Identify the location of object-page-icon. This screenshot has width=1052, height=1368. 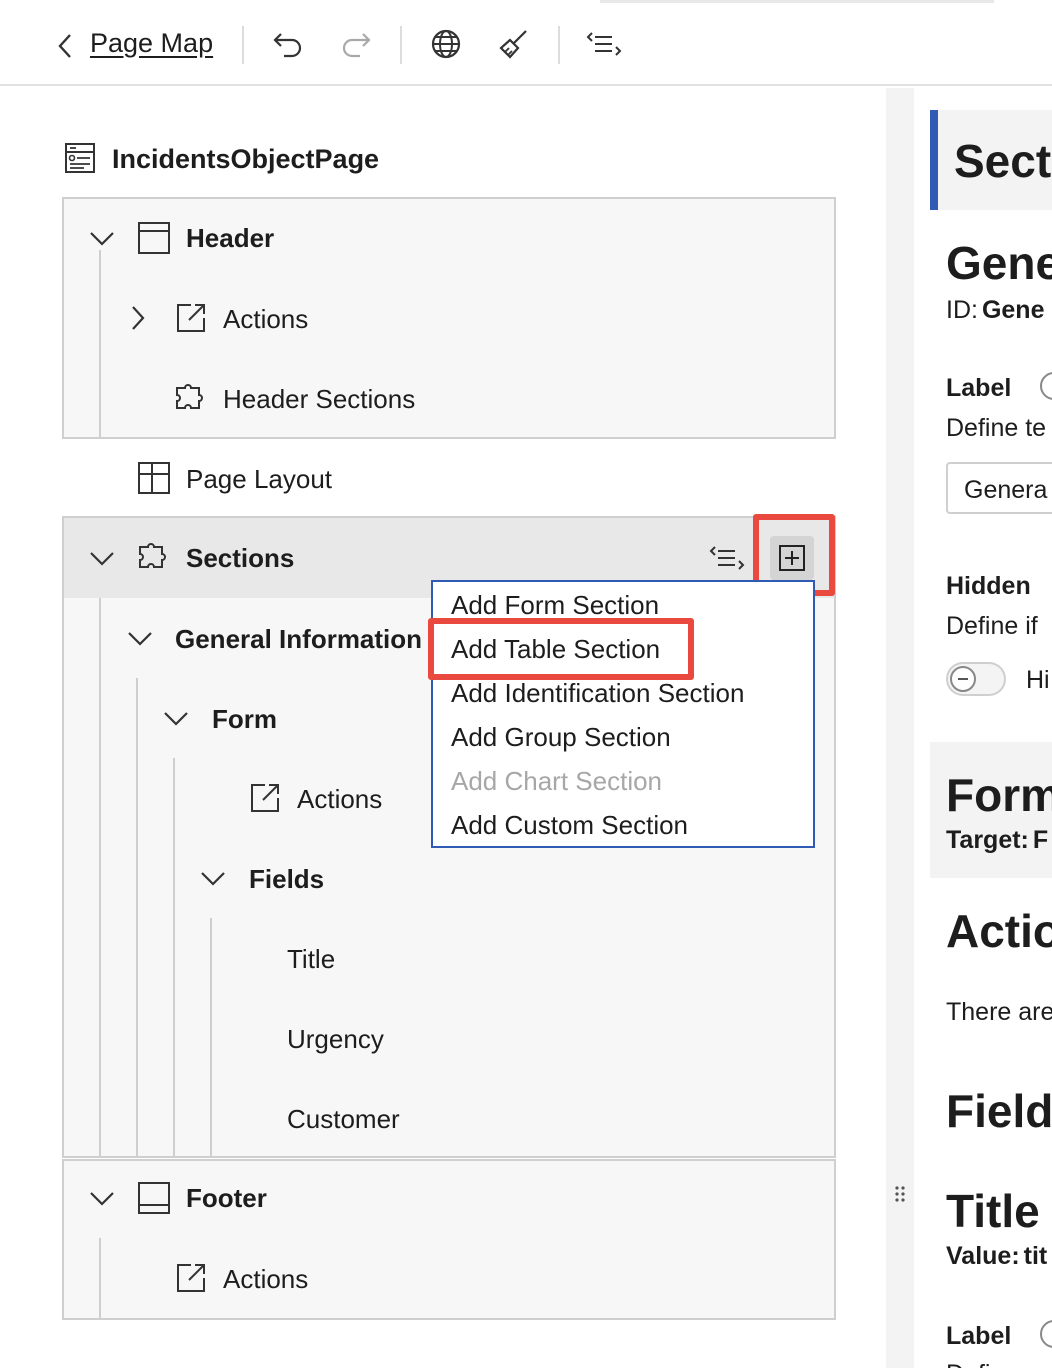
(80, 158).